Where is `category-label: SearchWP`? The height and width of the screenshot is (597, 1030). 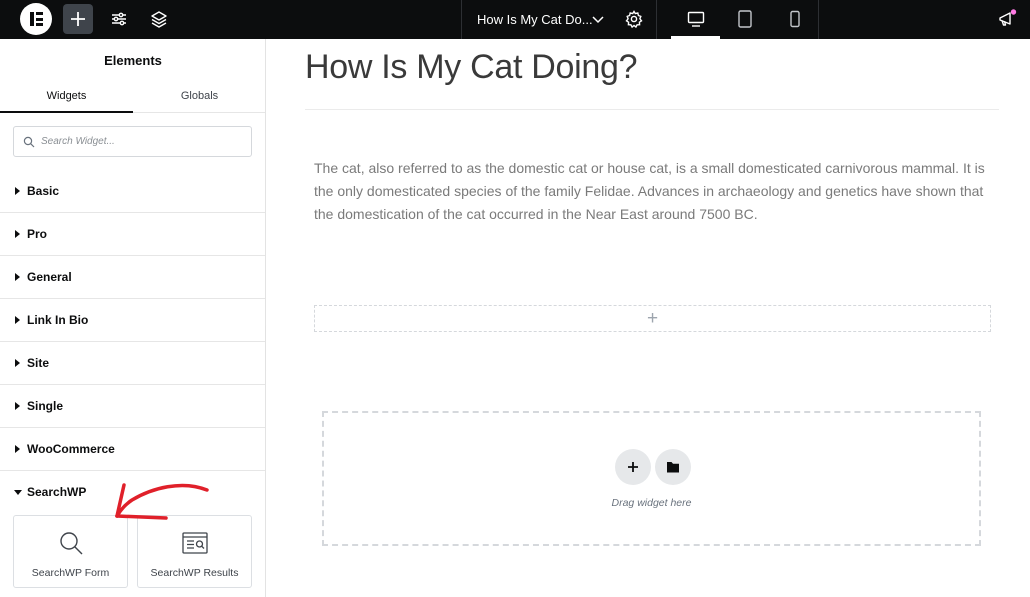 category-label: SearchWP is located at coordinates (57, 492).